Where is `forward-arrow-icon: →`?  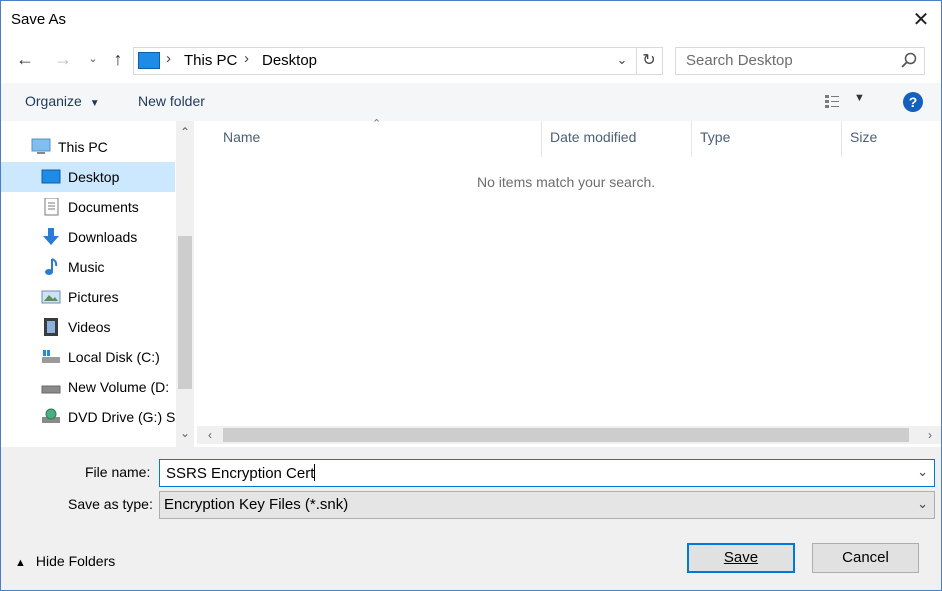
forward-arrow-icon: → is located at coordinates (63, 59).